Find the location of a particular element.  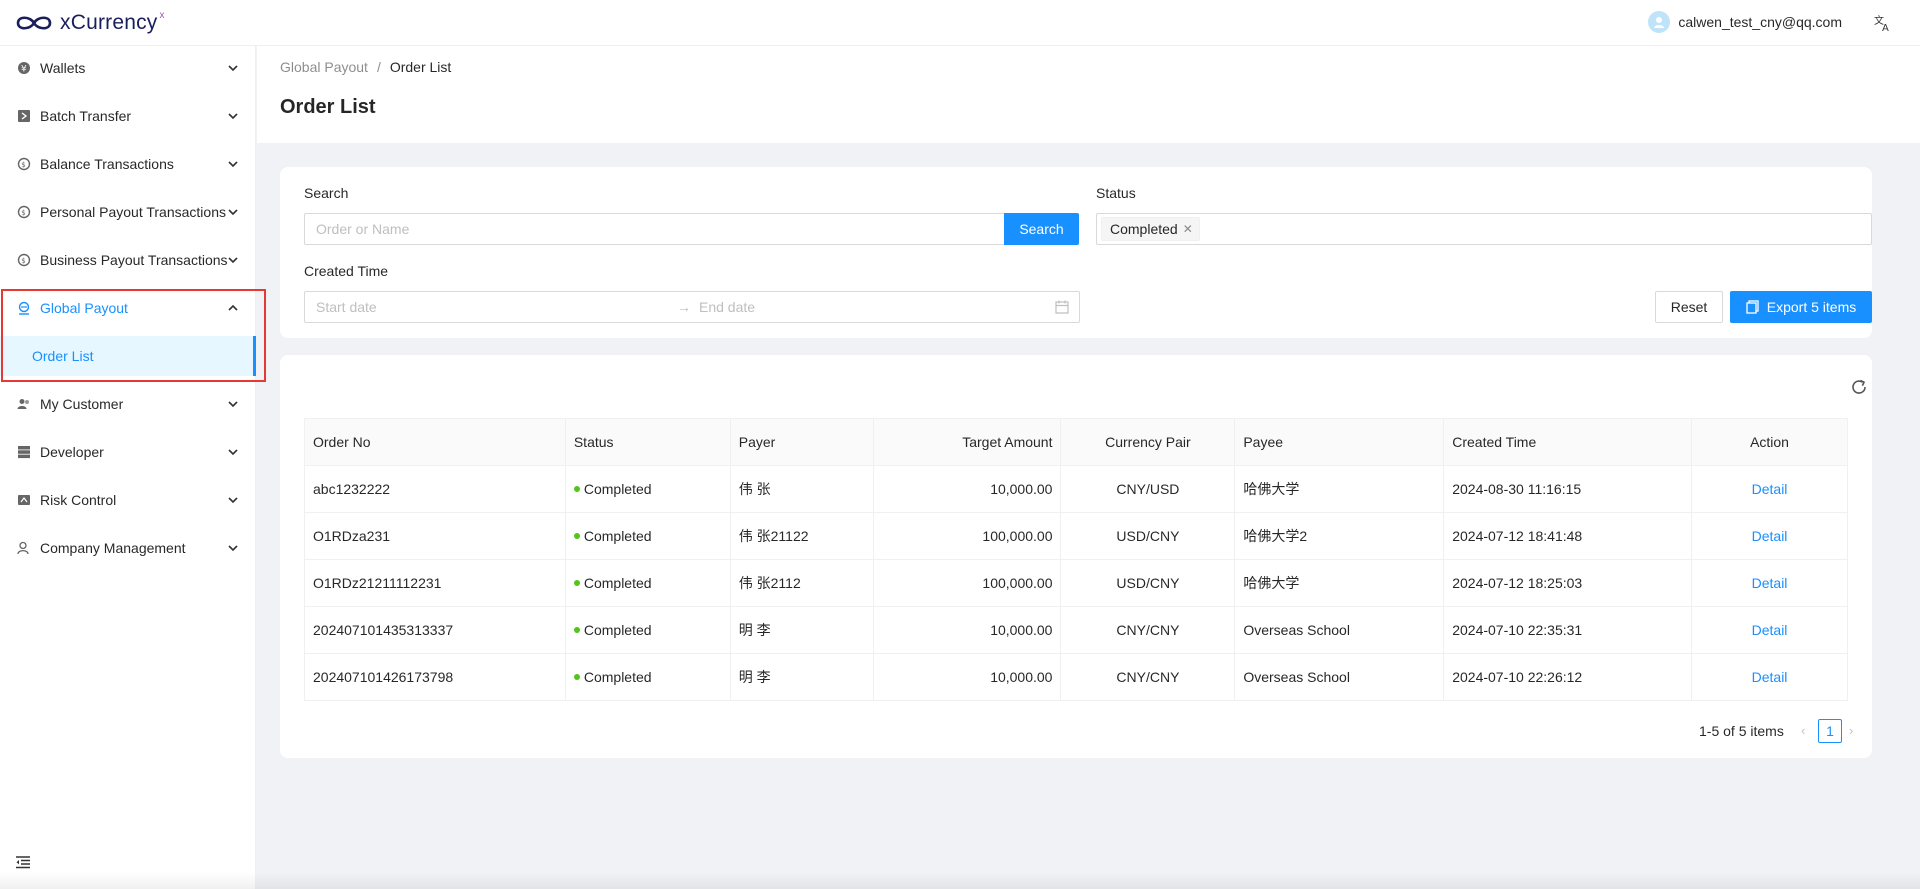

created-time-cell: 2024-07-12 18:25:03 is located at coordinates (1568, 583).